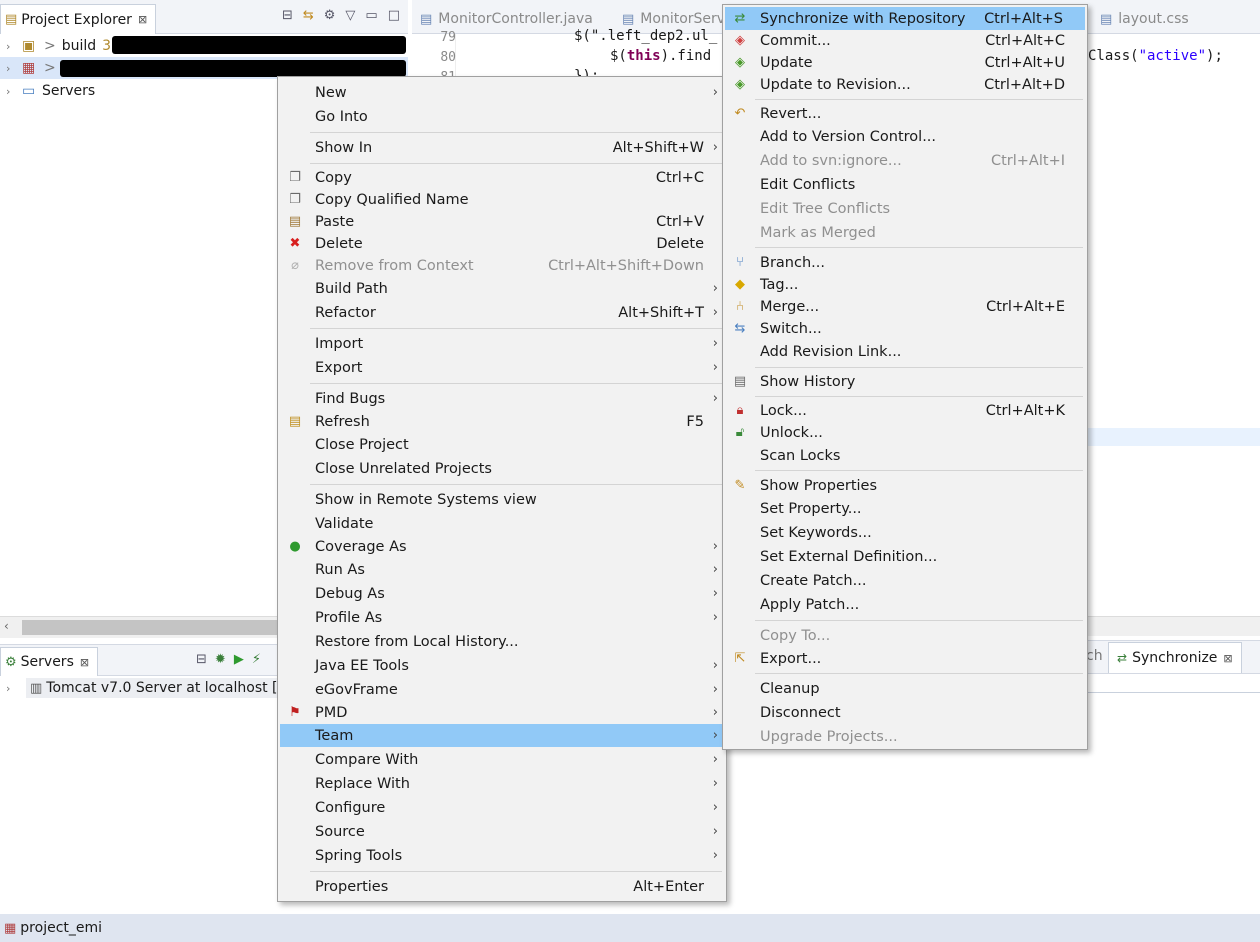  Describe the element at coordinates (11, 662) in the screenshot. I see `servers-icon: ⚙` at that location.